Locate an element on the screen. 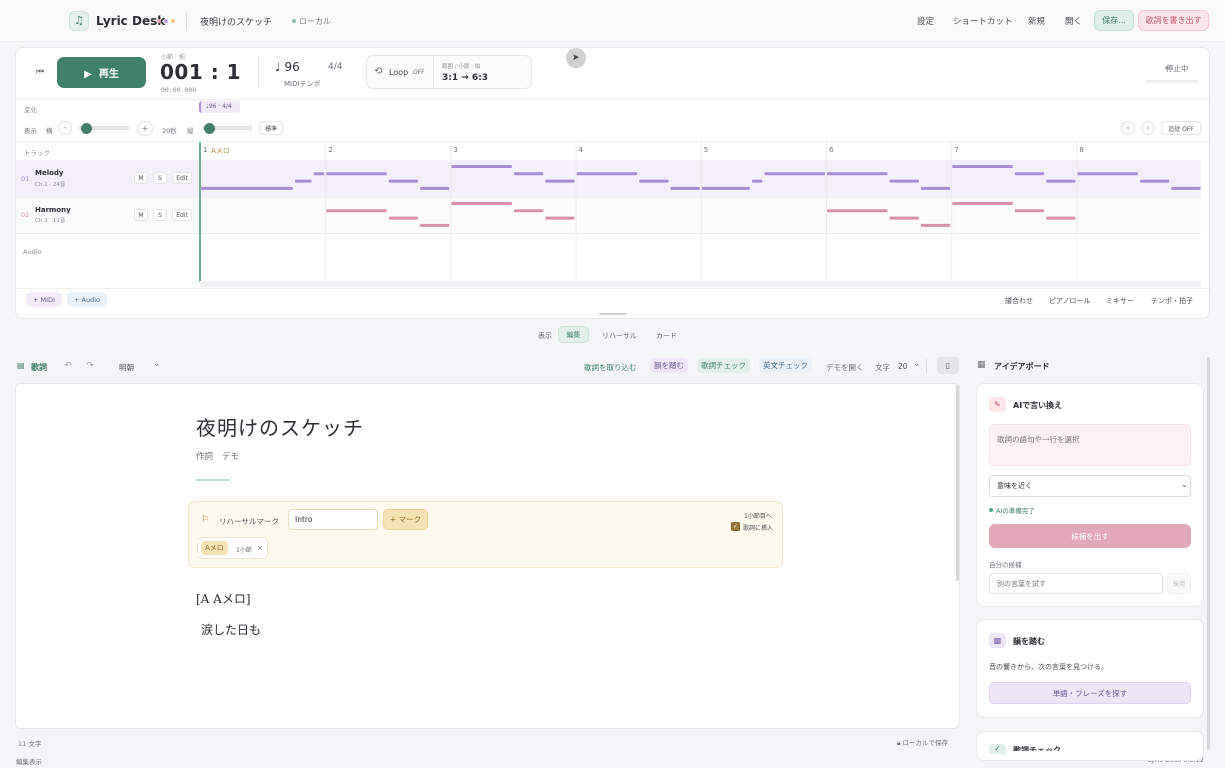  find-phrase-button: 単語・フレーズを探す is located at coordinates (1090, 693).